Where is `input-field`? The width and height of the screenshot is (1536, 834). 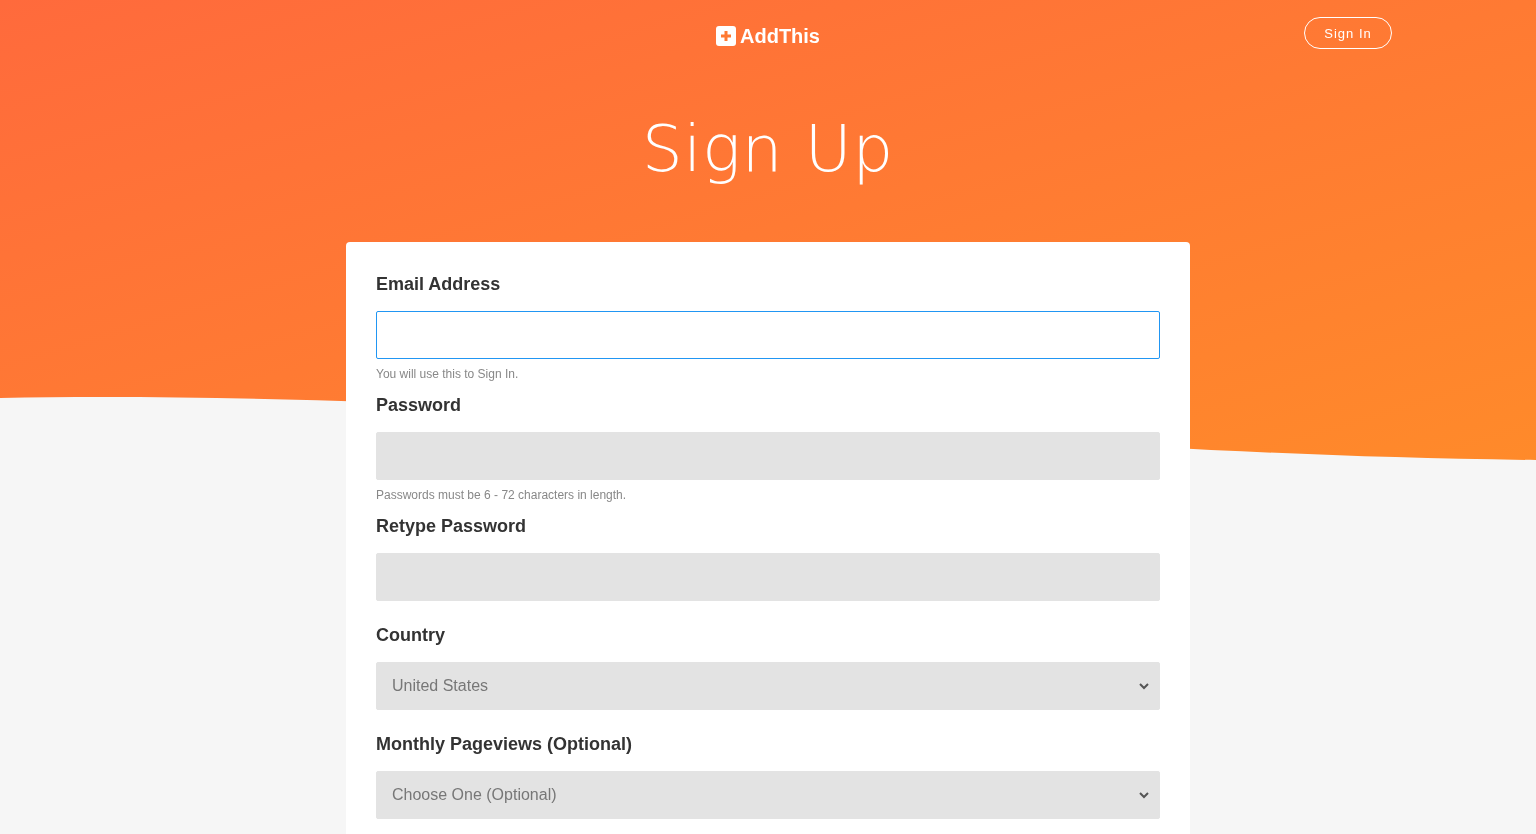
input-field is located at coordinates (768, 335).